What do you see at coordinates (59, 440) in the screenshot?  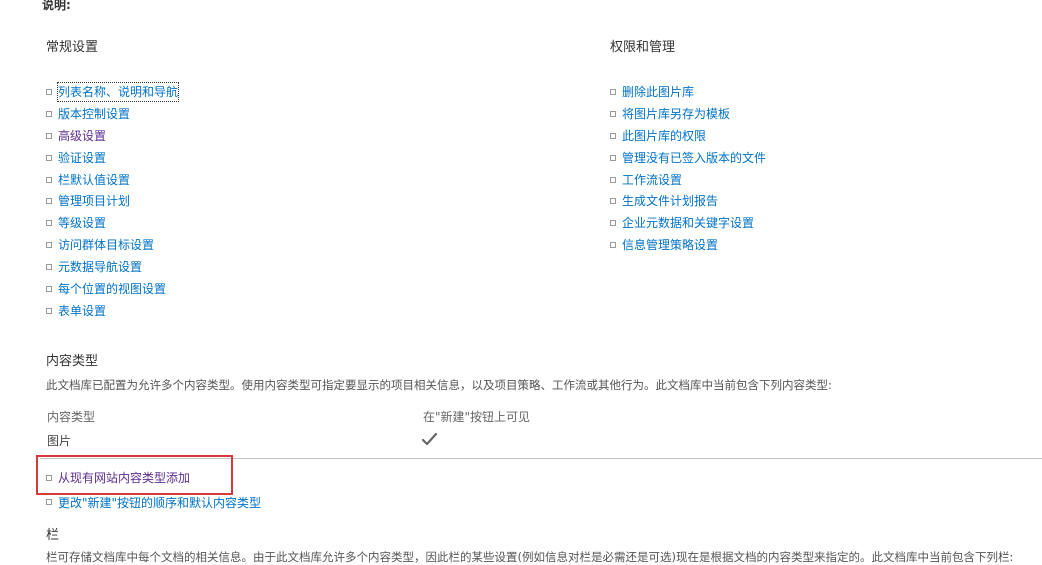 I see `content-type-picture: 图片` at bounding box center [59, 440].